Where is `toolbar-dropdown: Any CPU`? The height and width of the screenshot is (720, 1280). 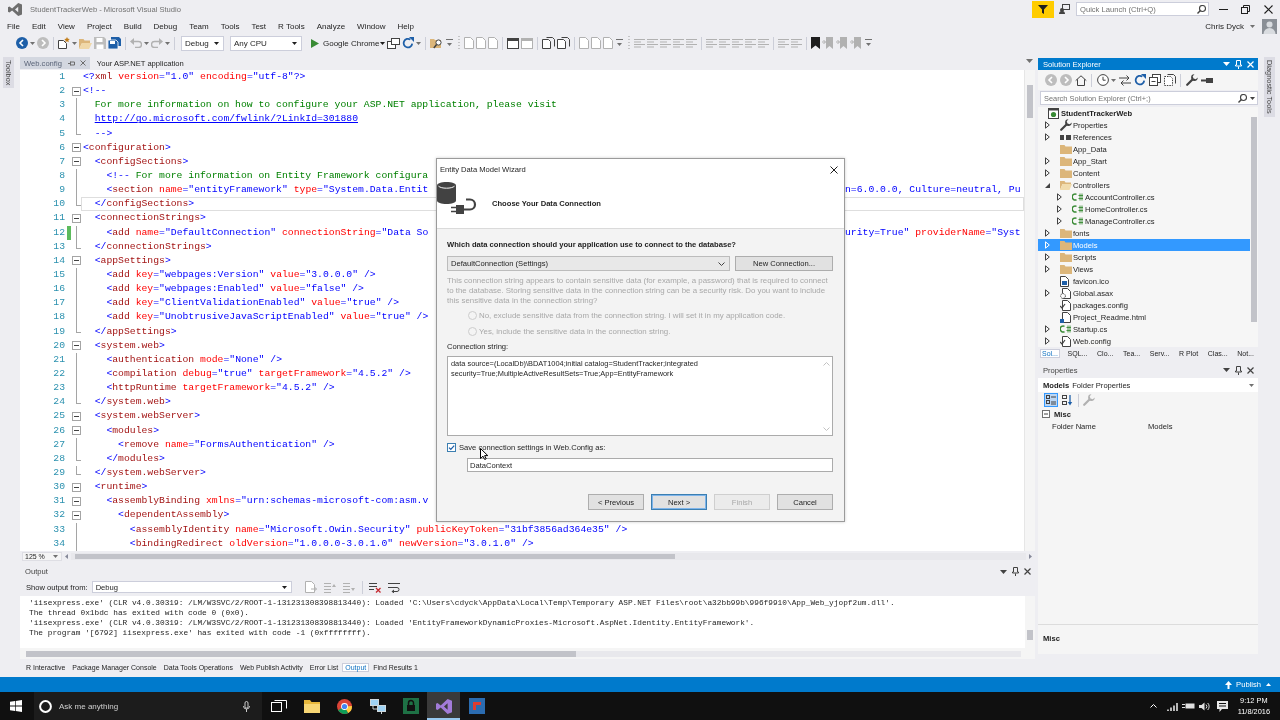
toolbar-dropdown: Any CPU is located at coordinates (266, 43).